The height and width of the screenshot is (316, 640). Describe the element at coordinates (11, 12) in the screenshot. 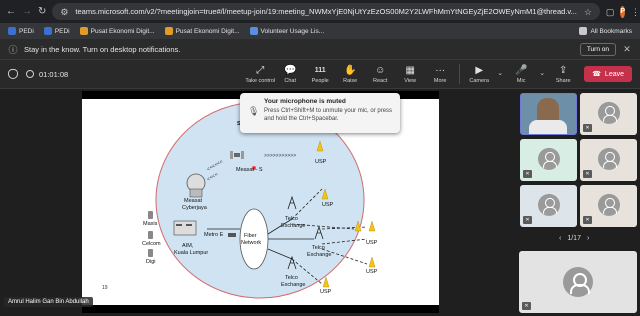

I see `back-icon: ←` at that location.